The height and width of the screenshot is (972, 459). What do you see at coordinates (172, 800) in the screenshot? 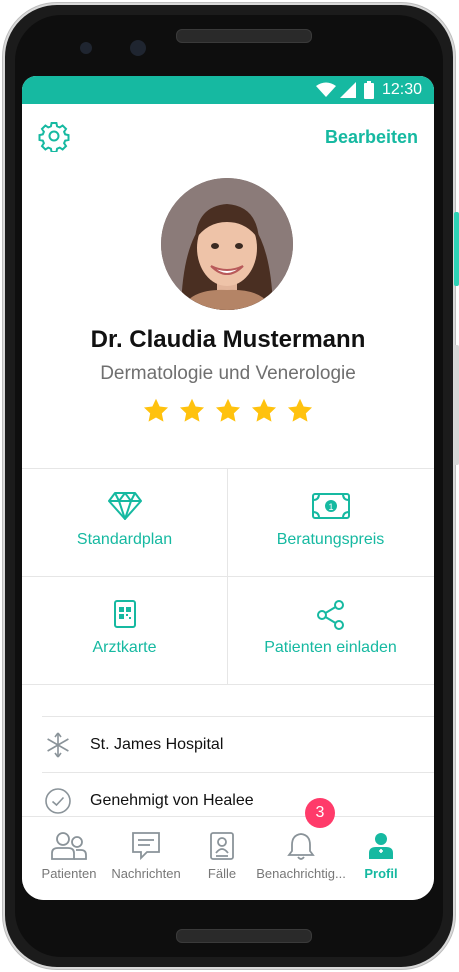
I see `approval-text: Genehmigt von Healee` at bounding box center [172, 800].